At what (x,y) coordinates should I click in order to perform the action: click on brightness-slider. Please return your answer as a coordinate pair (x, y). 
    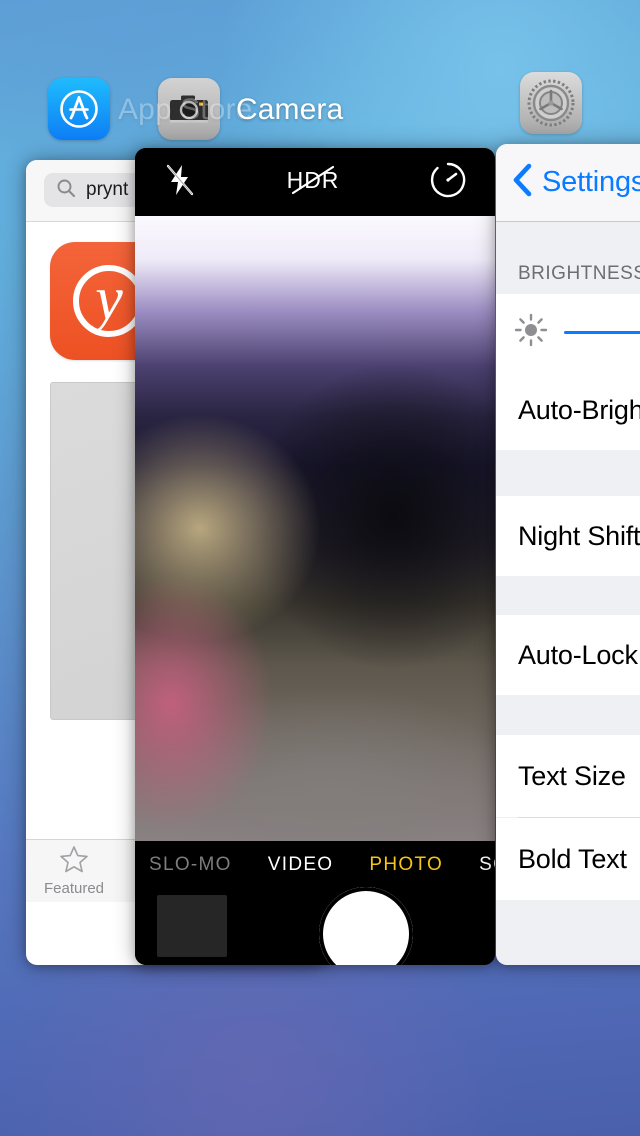
    Looking at the image, I should click on (602, 332).